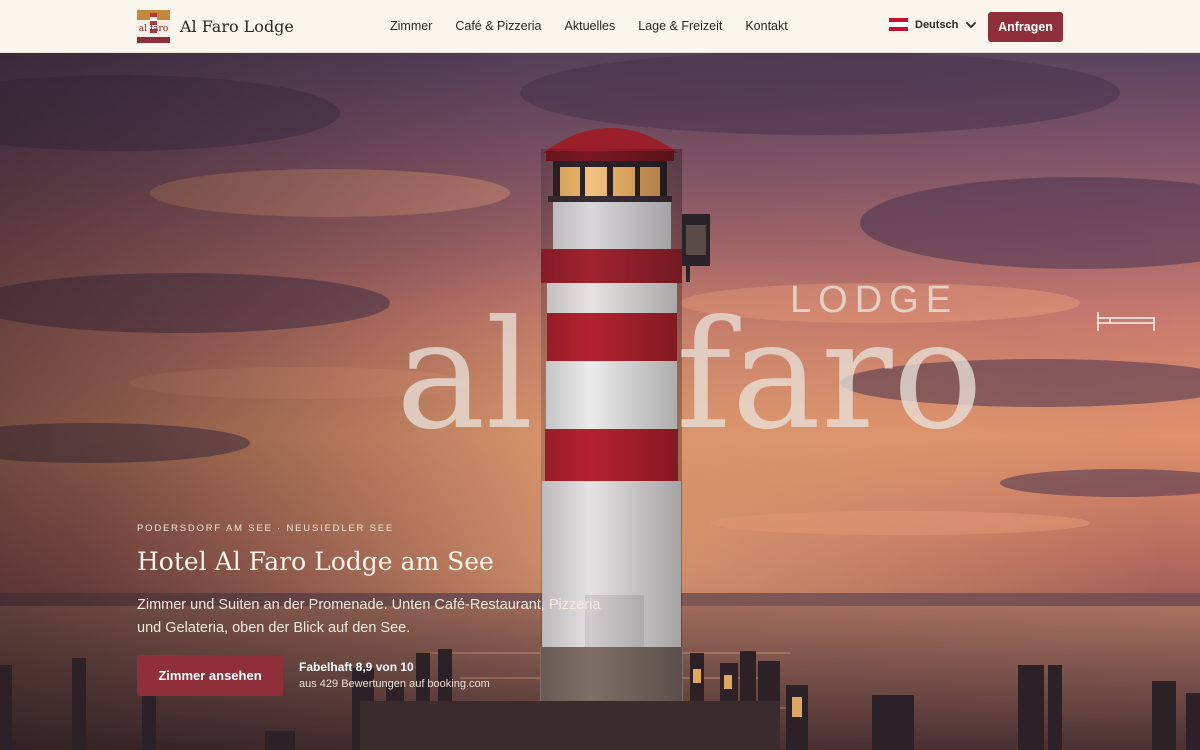 This screenshot has width=1200, height=750. Describe the element at coordinates (1126, 321) in the screenshot. I see `bed-icon` at that location.